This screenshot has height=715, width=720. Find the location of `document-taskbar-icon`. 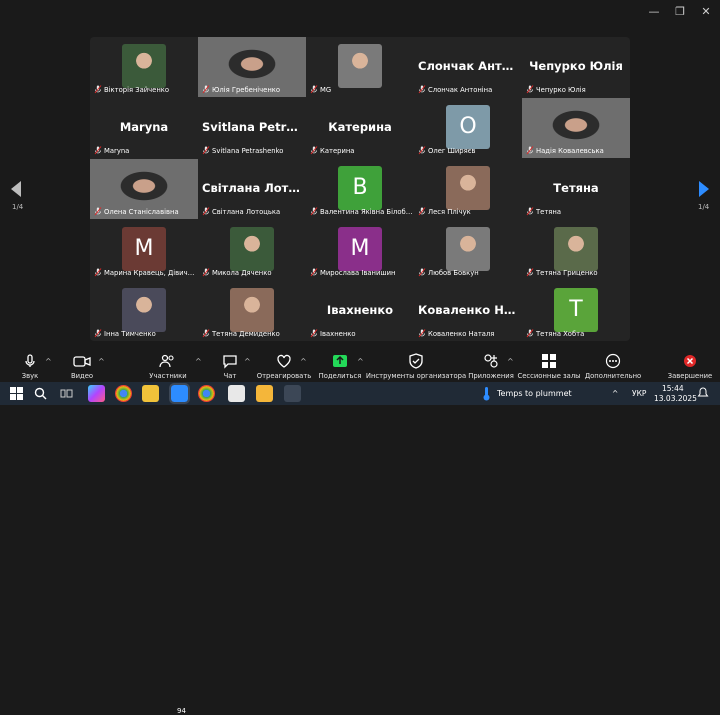

document-taskbar-icon is located at coordinates (236, 393).